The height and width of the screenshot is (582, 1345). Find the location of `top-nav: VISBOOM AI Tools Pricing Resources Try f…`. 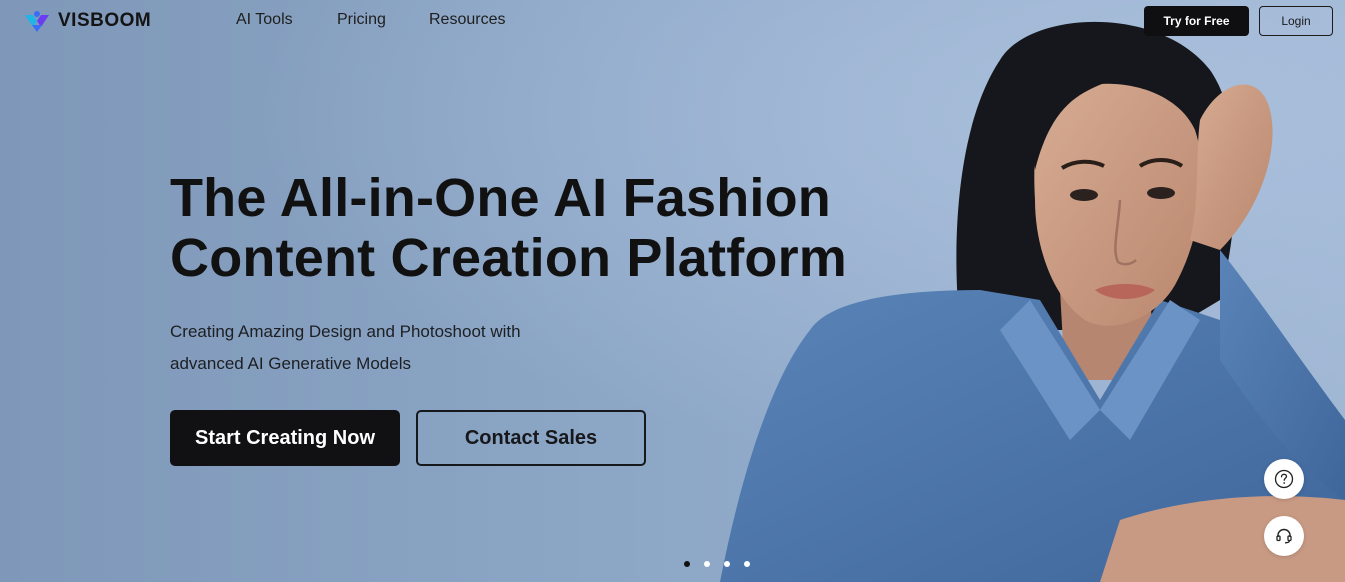

top-nav: VISBOOM AI Tools Pricing Resources Try f… is located at coordinates (672, 21).